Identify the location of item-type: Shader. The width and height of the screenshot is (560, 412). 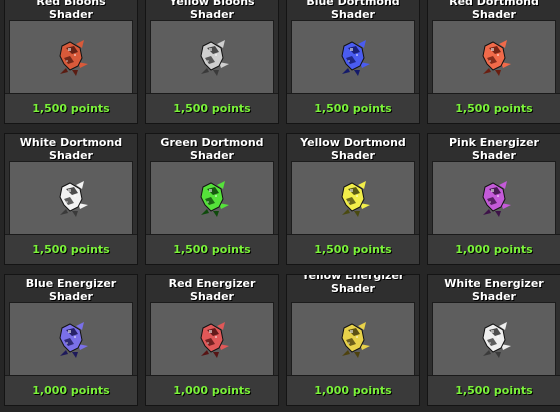
(353, 288).